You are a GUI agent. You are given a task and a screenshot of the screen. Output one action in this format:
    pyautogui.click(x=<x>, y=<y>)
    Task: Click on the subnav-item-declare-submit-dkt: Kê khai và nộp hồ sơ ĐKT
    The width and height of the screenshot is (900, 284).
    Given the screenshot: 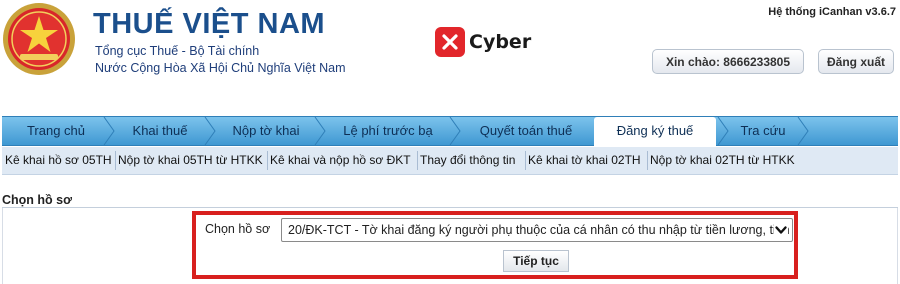 What is the action you would take?
    pyautogui.click(x=340, y=160)
    